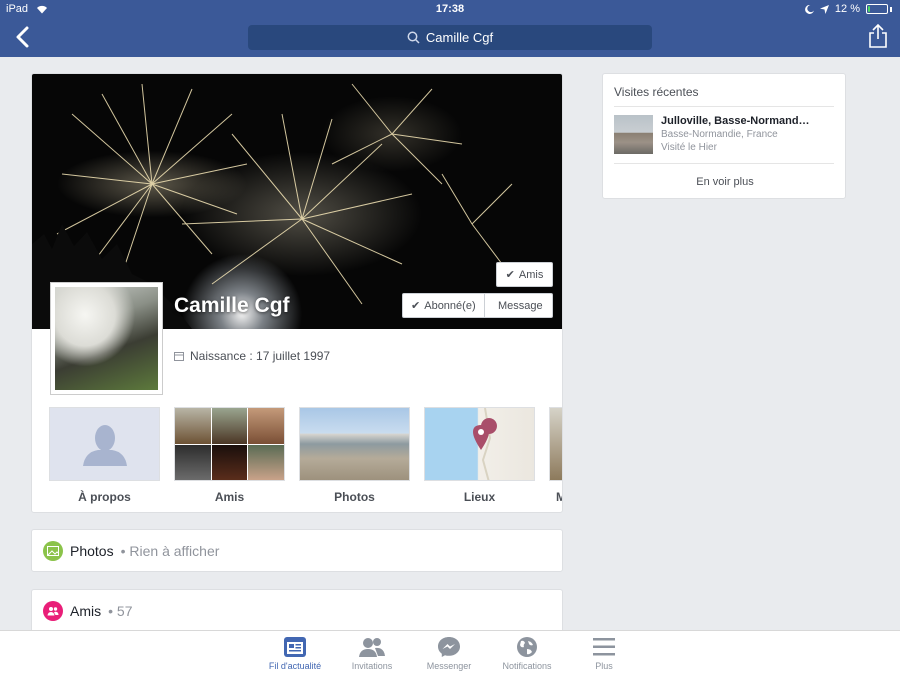 The width and height of the screenshot is (900, 675). I want to click on more-thumbnail, so click(555, 444).